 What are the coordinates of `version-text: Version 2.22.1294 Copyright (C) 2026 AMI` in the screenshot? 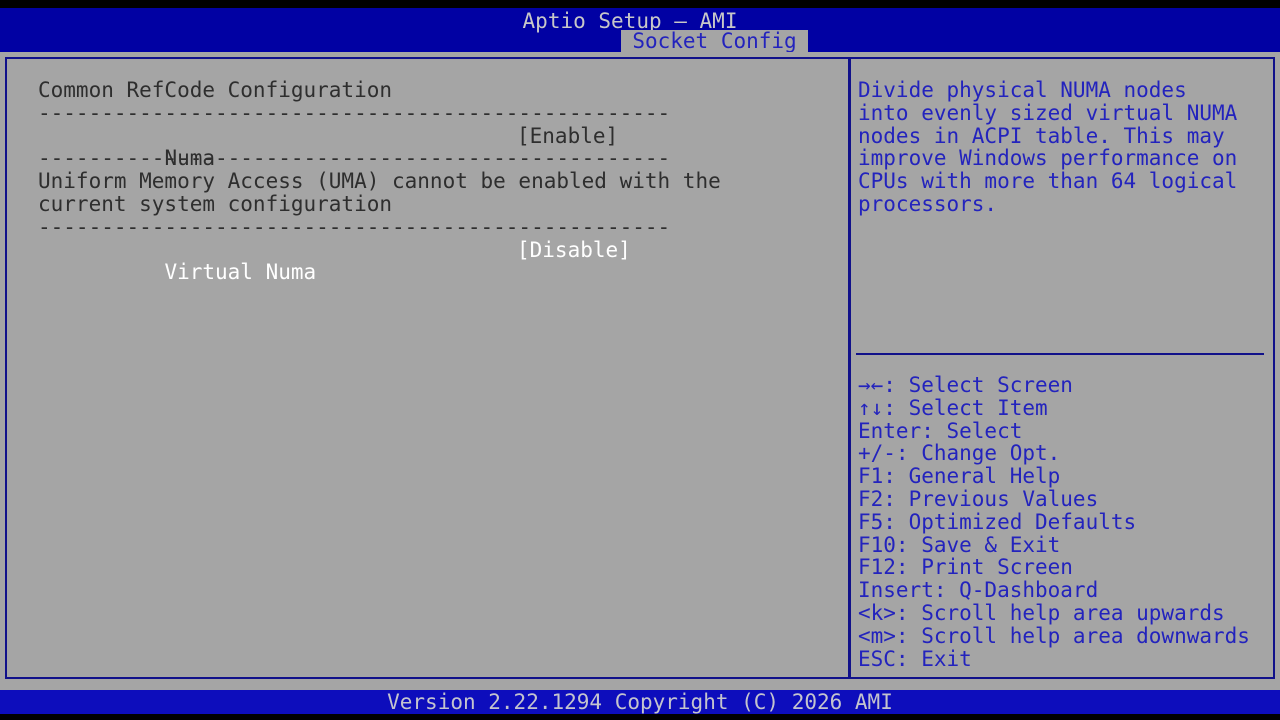 It's located at (640, 702).